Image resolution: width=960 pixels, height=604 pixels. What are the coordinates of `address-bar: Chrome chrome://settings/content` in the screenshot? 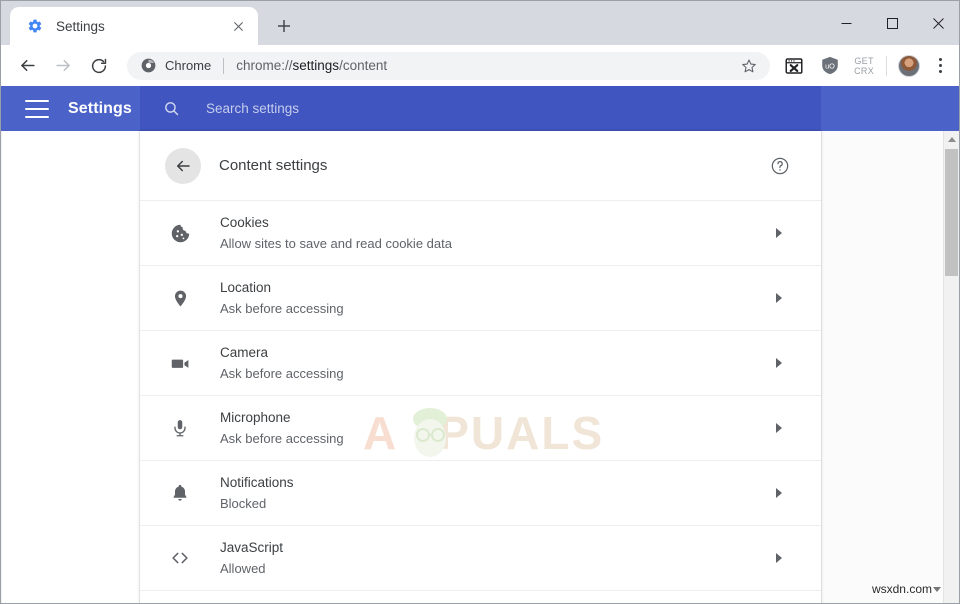 It's located at (449, 65).